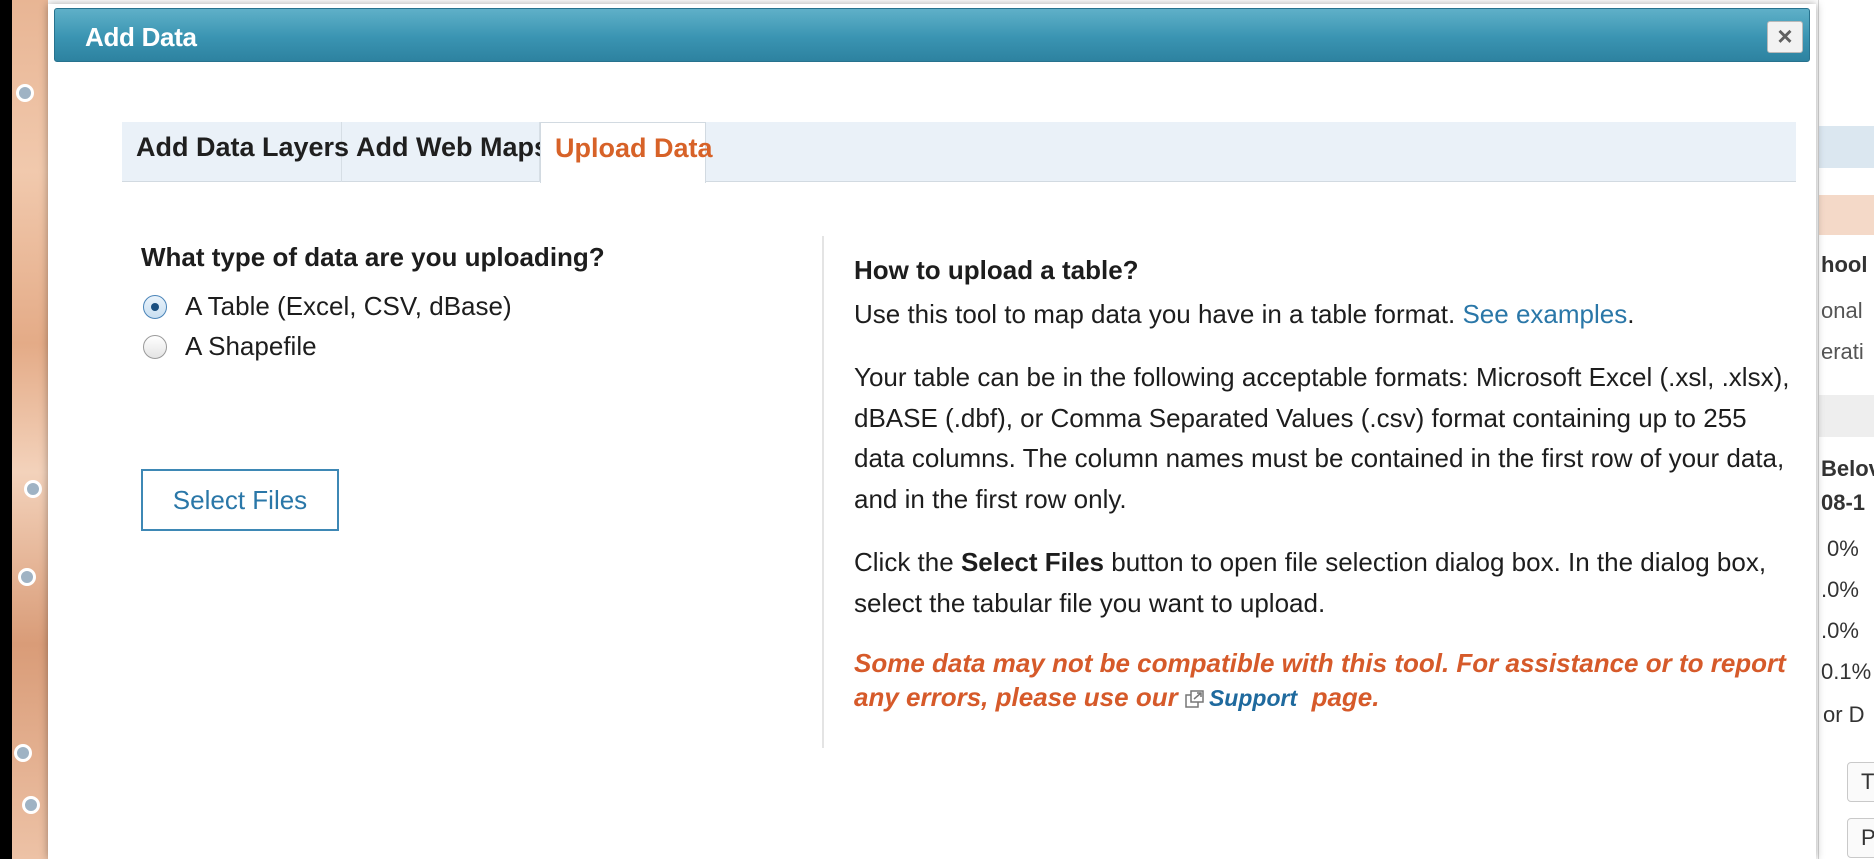 Image resolution: width=1874 pixels, height=859 pixels. Describe the element at coordinates (1631, 313) in the screenshot. I see `help-intro-end: .` at that location.